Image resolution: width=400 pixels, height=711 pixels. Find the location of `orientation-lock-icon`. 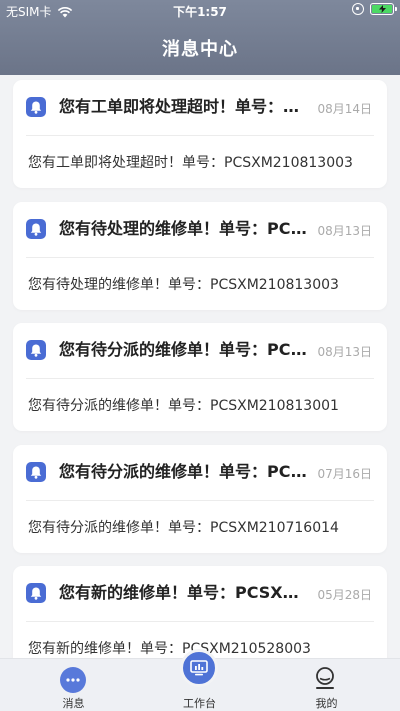

orientation-lock-icon is located at coordinates (358, 9).